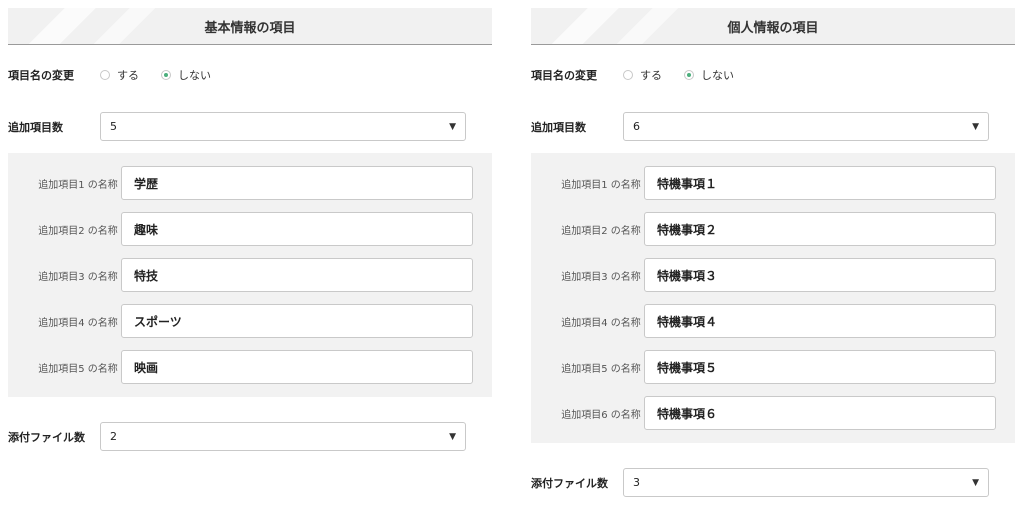 The width and height of the screenshot is (1024, 507). I want to click on item-name-input: 特機事項４, so click(820, 321).